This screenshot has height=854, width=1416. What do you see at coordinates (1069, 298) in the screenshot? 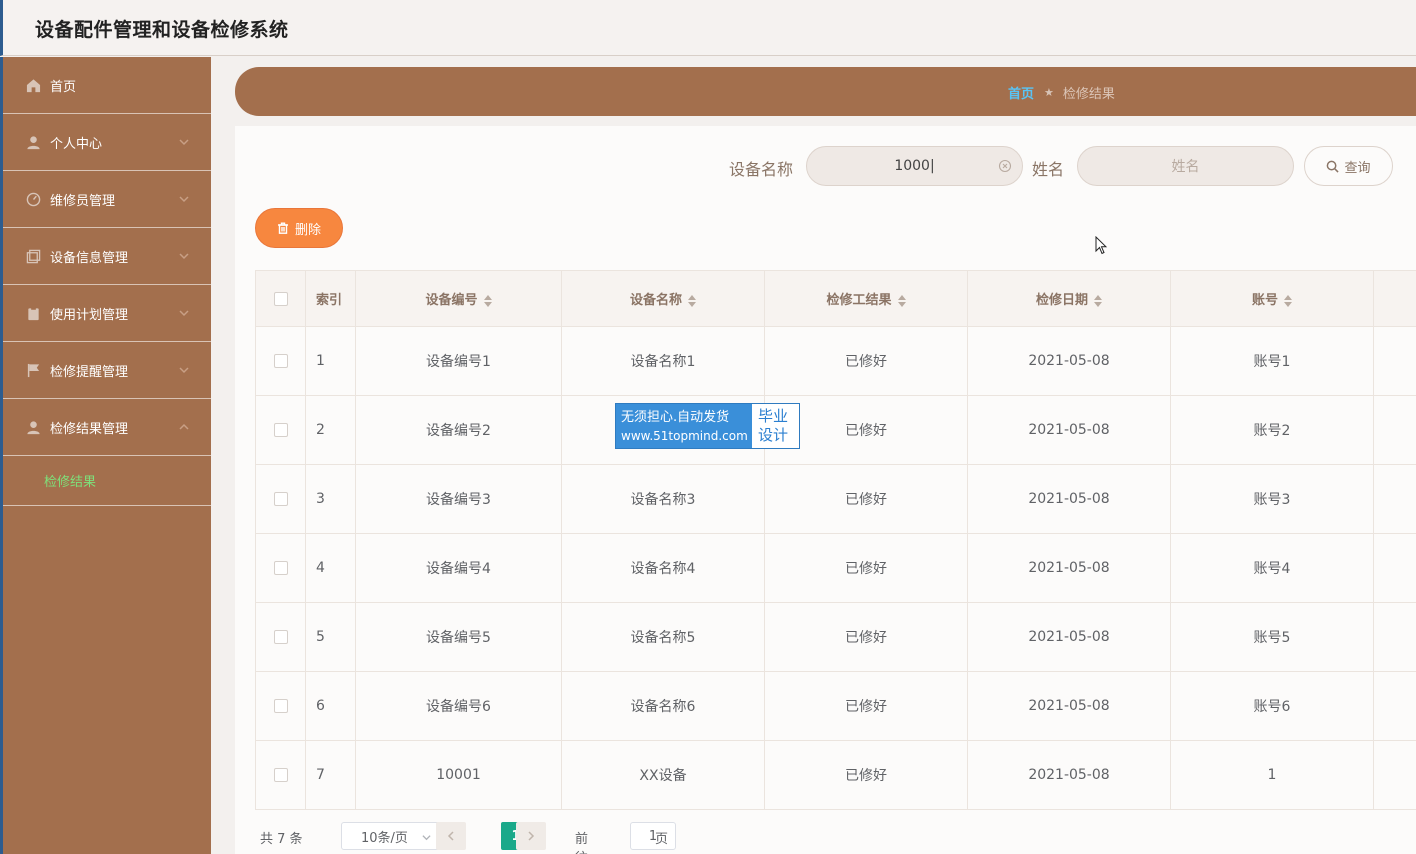
I see `column-header-sortable: 检修日期` at bounding box center [1069, 298].